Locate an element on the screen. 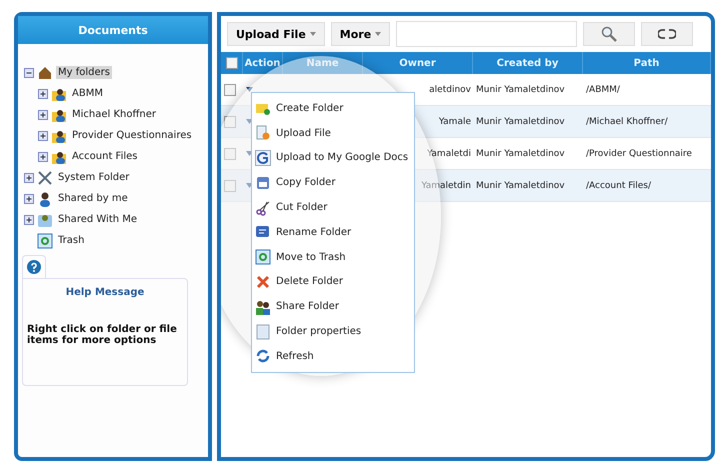  dropdown-button: More is located at coordinates (360, 34).